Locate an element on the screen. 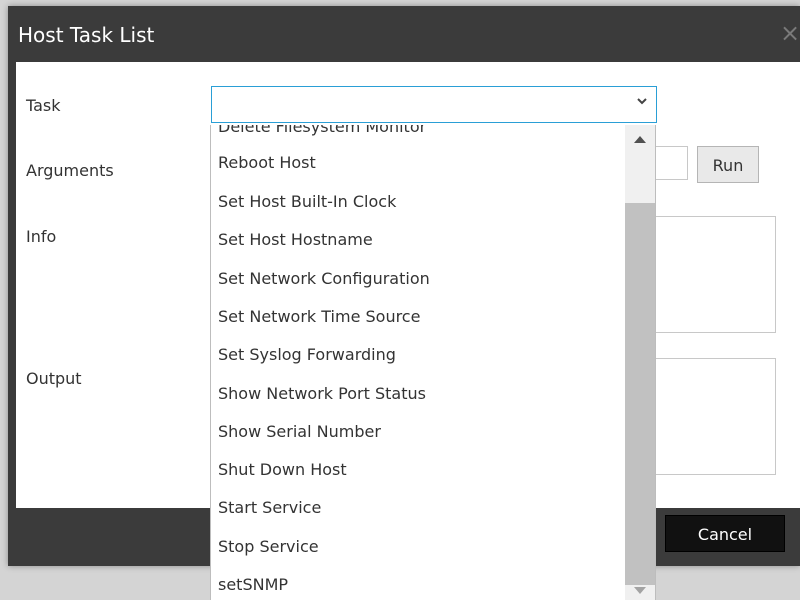  dialog-titlebar: Host Task List × is located at coordinates (404, 34).